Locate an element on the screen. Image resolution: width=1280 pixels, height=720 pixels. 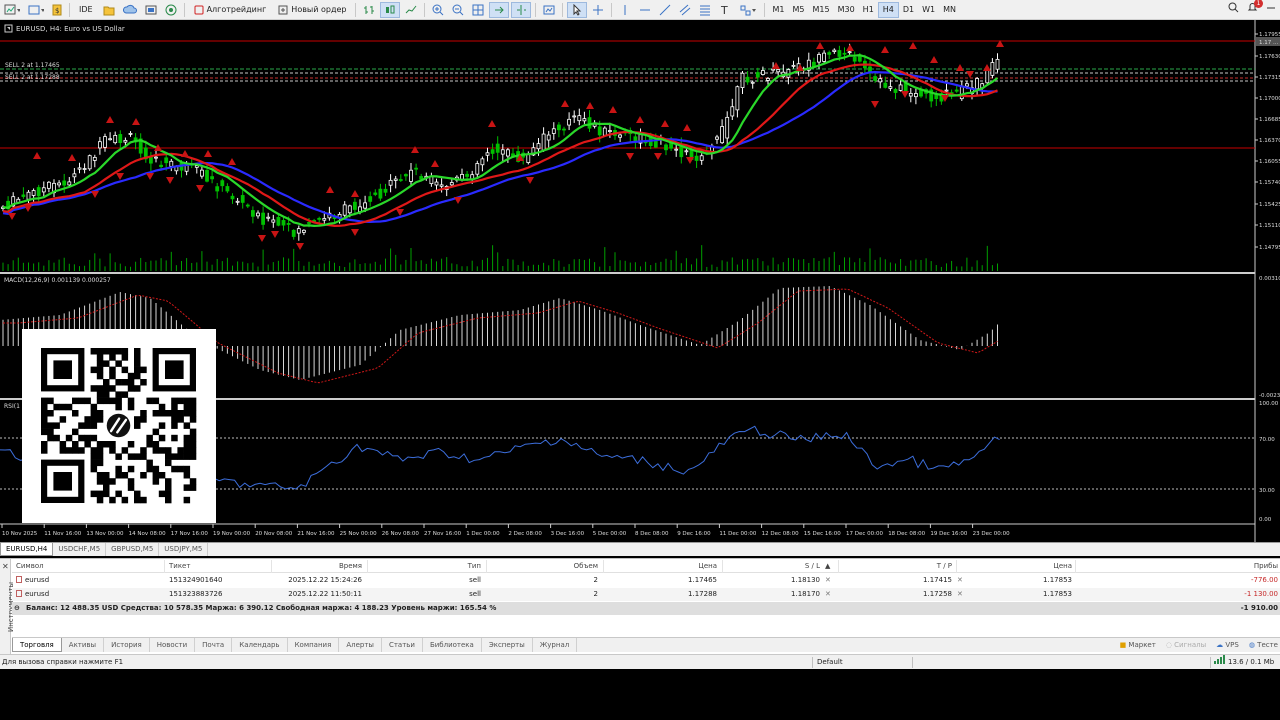
horizontal-line-icon is located at coordinates (645, 10).